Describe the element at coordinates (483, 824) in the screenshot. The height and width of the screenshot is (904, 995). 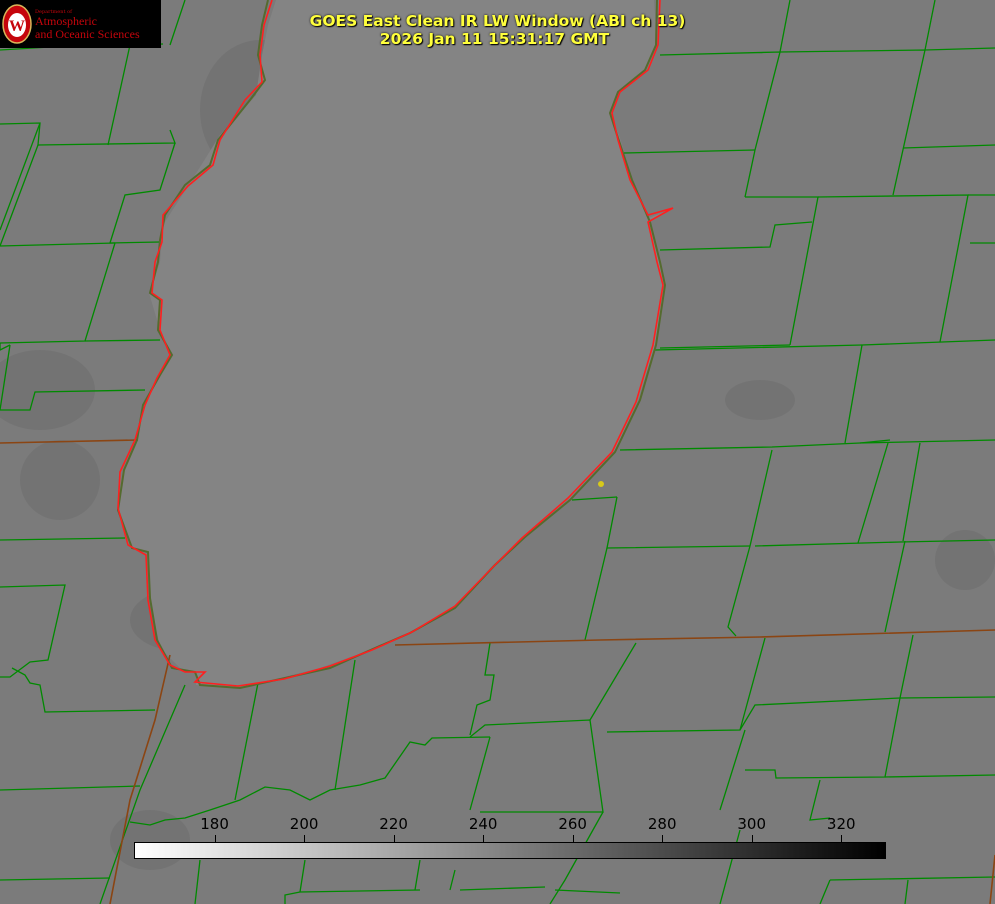
I see `colorbar-tick-label: 240` at that location.